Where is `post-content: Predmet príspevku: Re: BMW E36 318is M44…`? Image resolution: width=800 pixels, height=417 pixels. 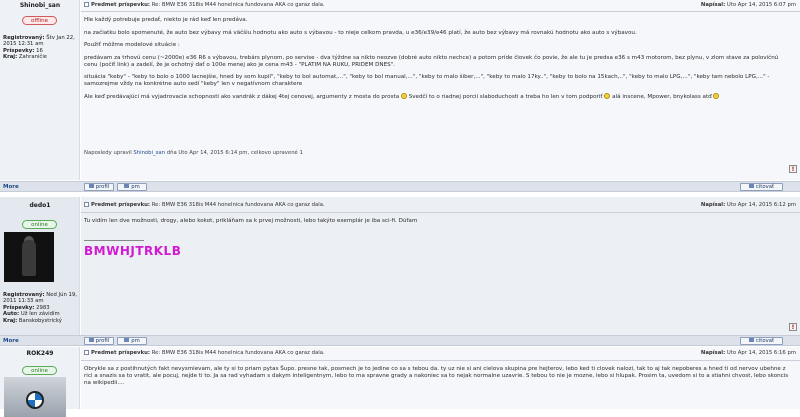 post-content: Predmet príspevku: Re: BMW E36 318is M44… is located at coordinates (440, 378).